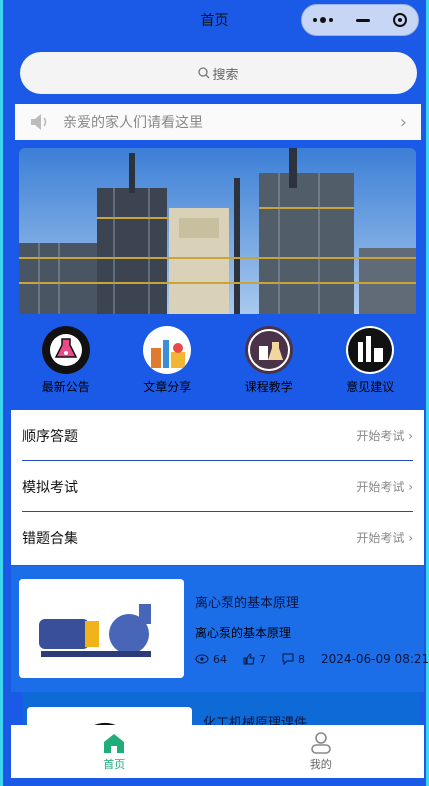 This screenshot has width=429, height=786. What do you see at coordinates (320, 764) in the screenshot?
I see `tab-label: 我的` at bounding box center [320, 764].